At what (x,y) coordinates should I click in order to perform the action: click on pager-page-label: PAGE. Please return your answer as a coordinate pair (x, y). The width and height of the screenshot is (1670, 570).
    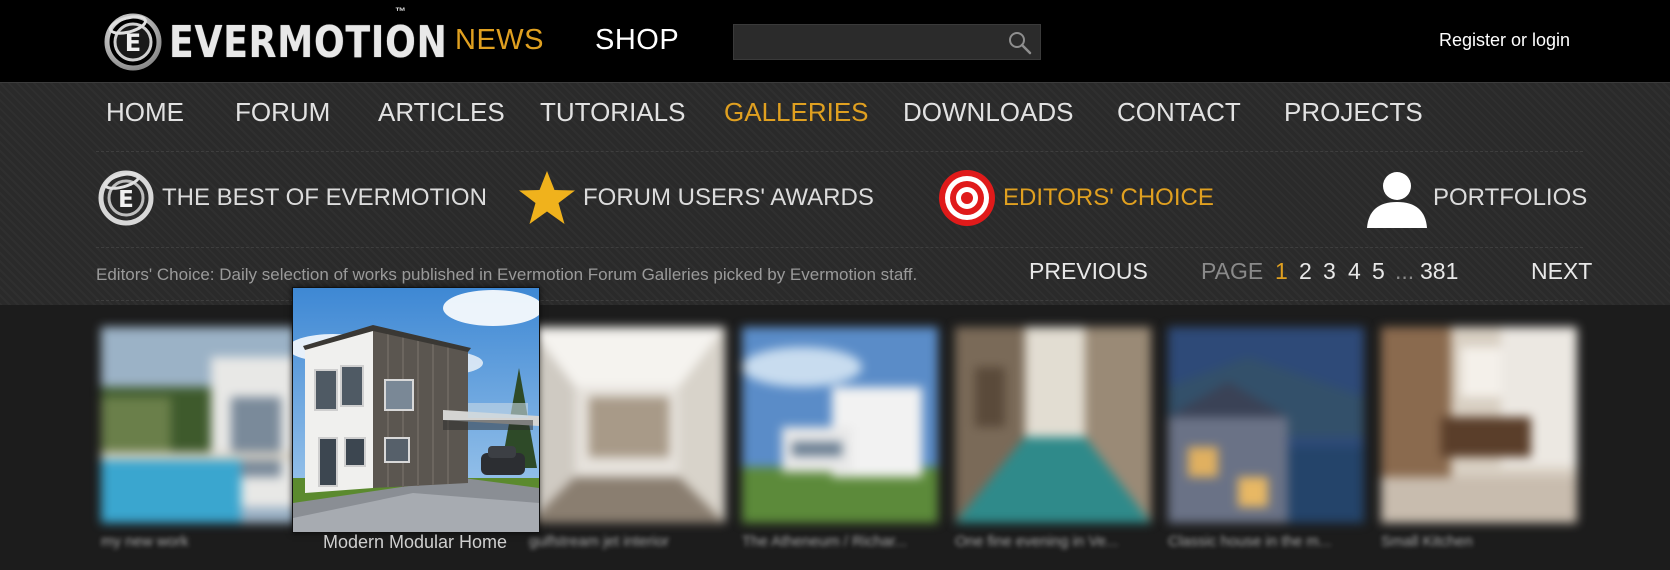
    Looking at the image, I should click on (1232, 271).